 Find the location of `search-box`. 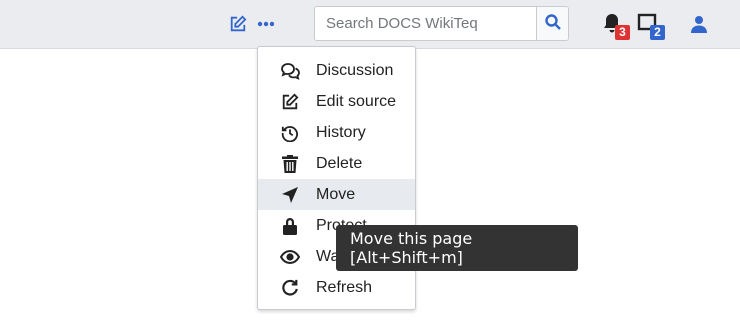

search-box is located at coordinates (441, 23).